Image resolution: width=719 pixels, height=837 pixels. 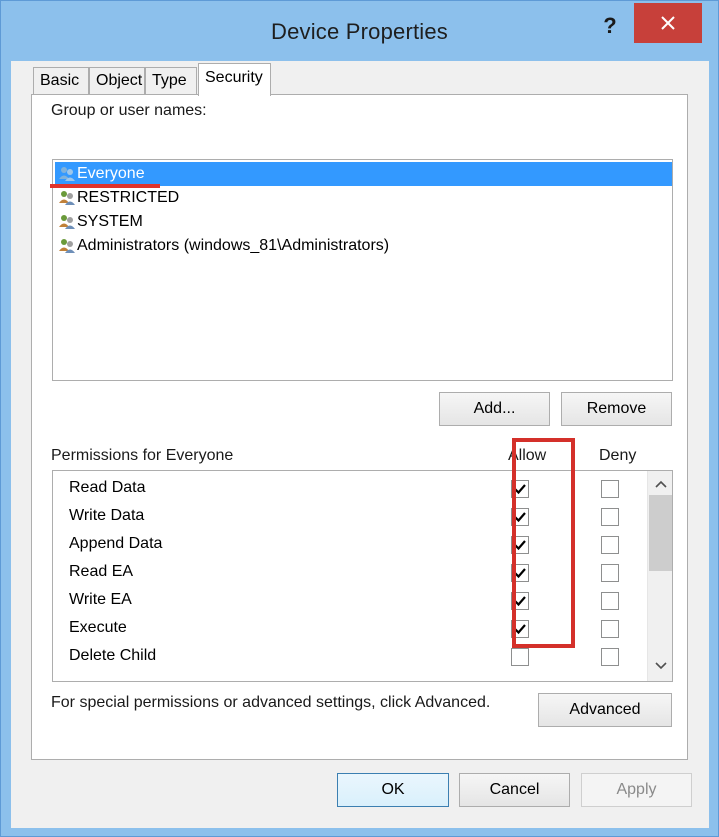 What do you see at coordinates (350, 601) in the screenshot?
I see `permission-row: Write EA` at bounding box center [350, 601].